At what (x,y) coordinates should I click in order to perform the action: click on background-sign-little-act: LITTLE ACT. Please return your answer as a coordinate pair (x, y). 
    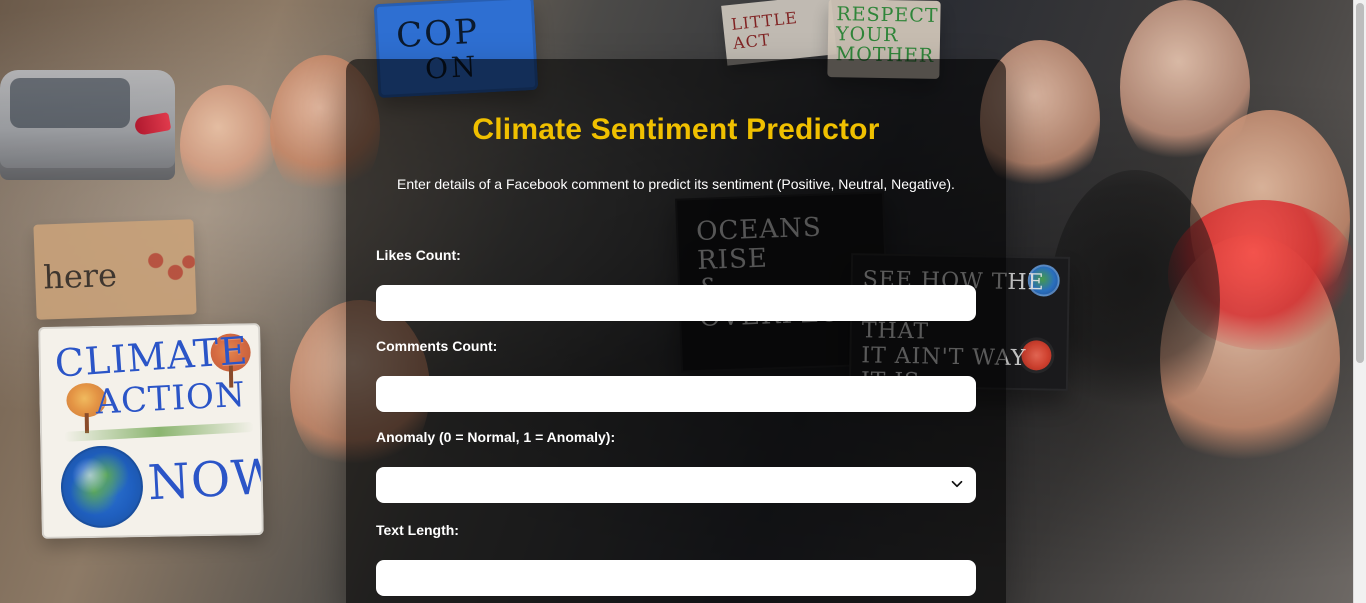
    Looking at the image, I should click on (779, 33).